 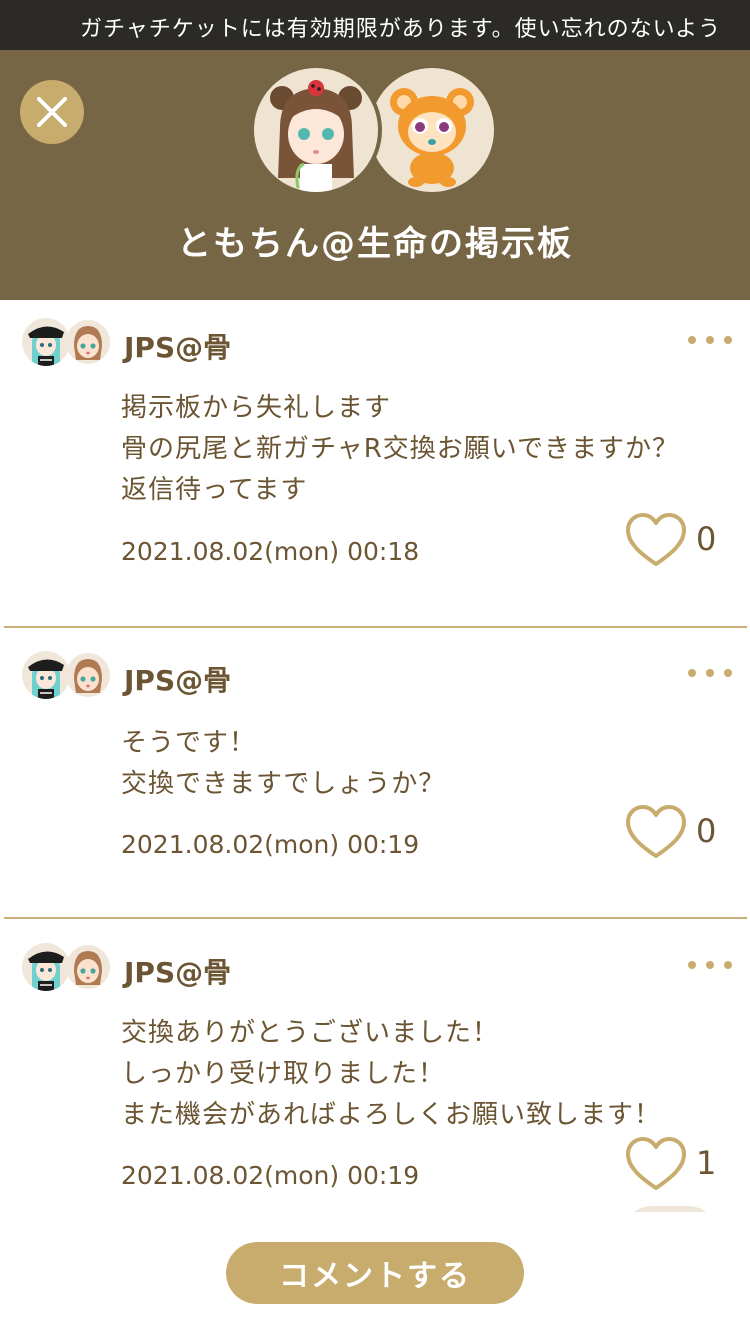 I want to click on close-icon, so click(x=52, y=112).